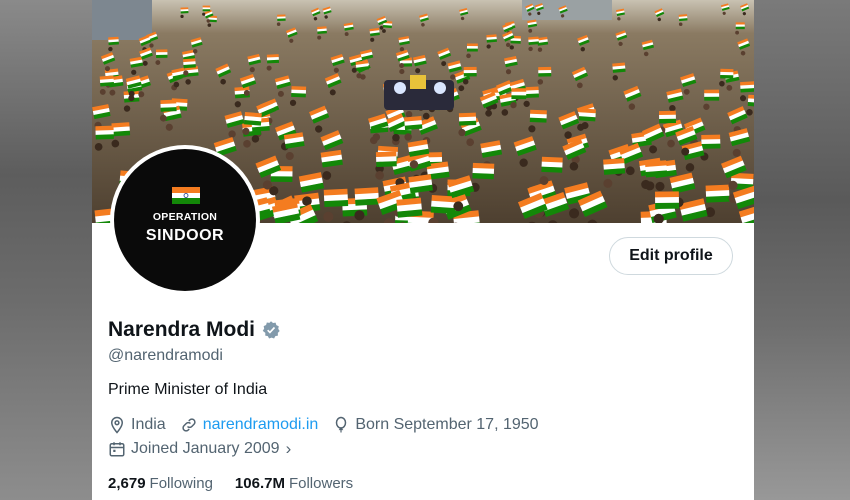 The height and width of the screenshot is (500, 850). I want to click on following-label: Following, so click(181, 483).